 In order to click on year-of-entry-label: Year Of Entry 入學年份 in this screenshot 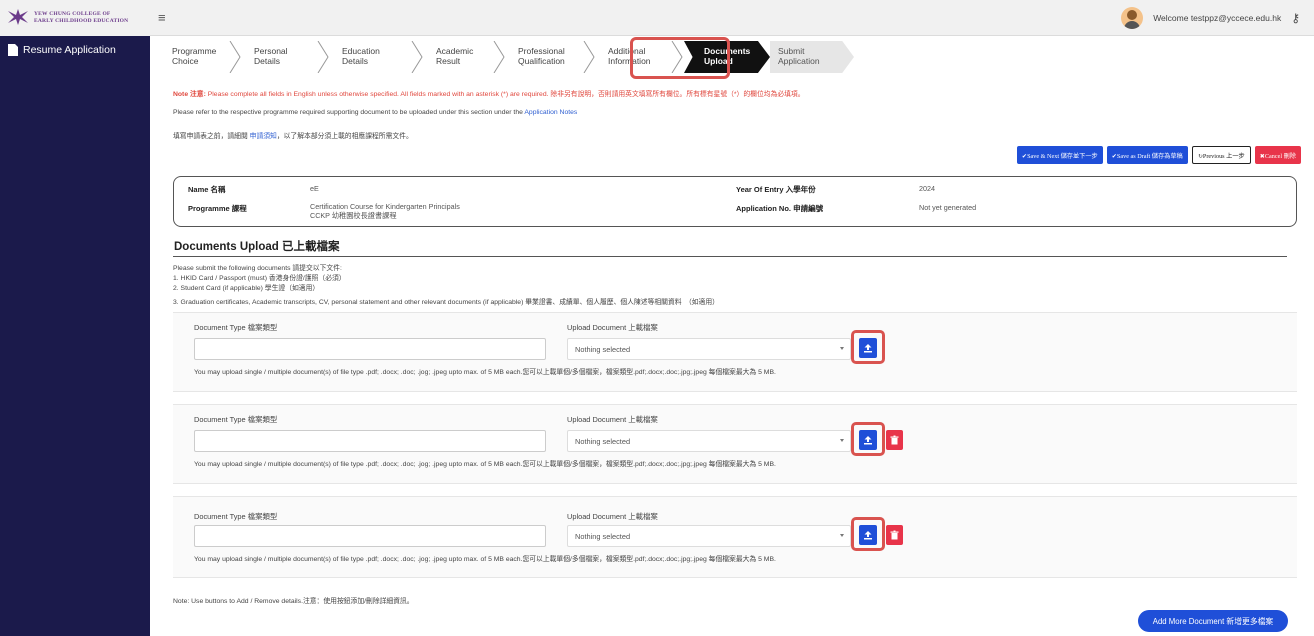, I will do `click(776, 189)`.